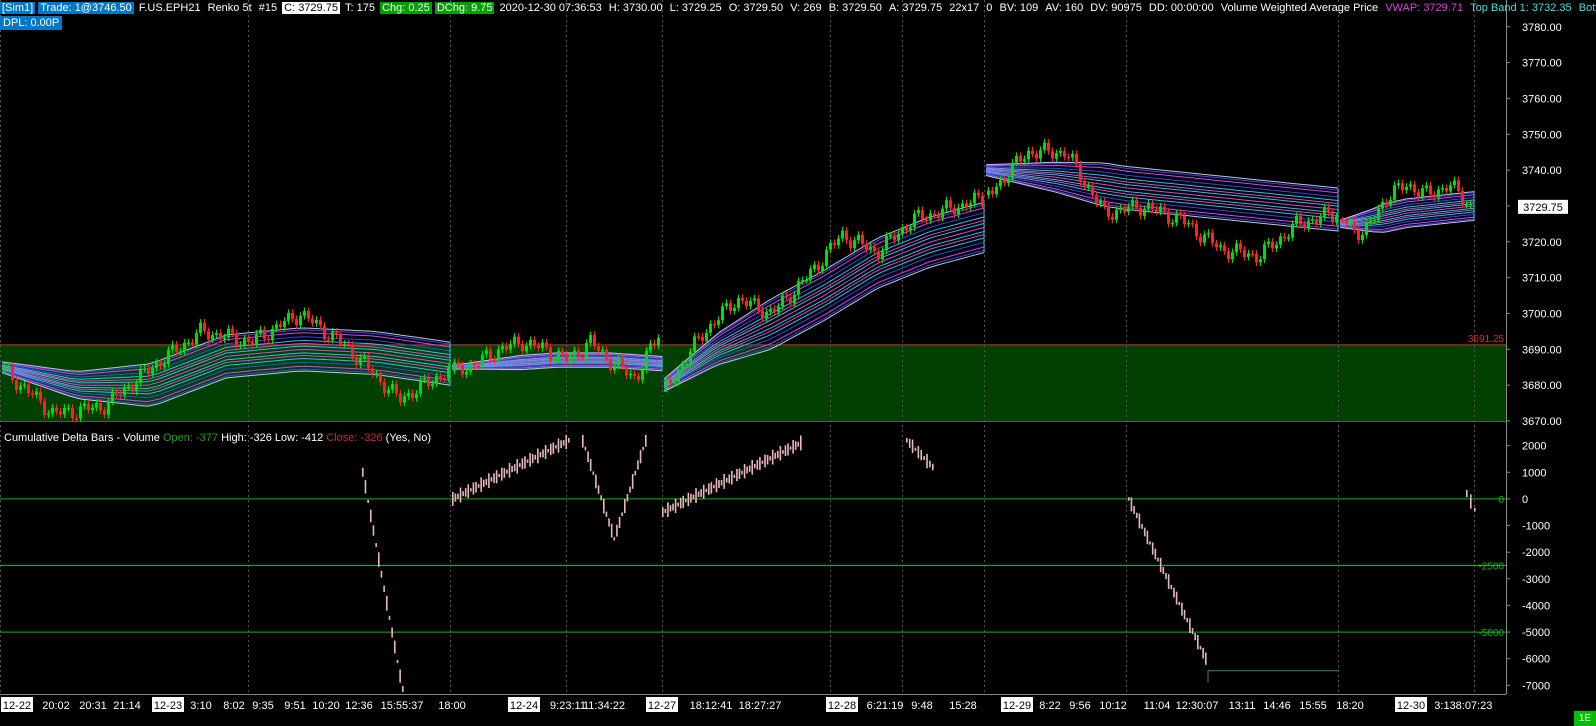  What do you see at coordinates (1116, 8) in the screenshot?
I see `delta-volume-value: DV: 90975` at bounding box center [1116, 8].